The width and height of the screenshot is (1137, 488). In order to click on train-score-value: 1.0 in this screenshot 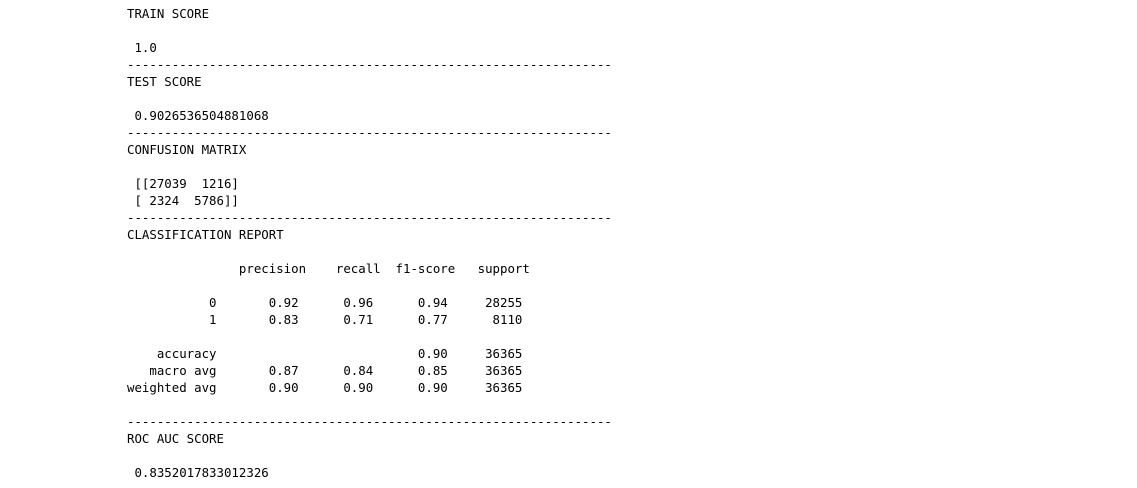, I will do `click(142, 47)`.